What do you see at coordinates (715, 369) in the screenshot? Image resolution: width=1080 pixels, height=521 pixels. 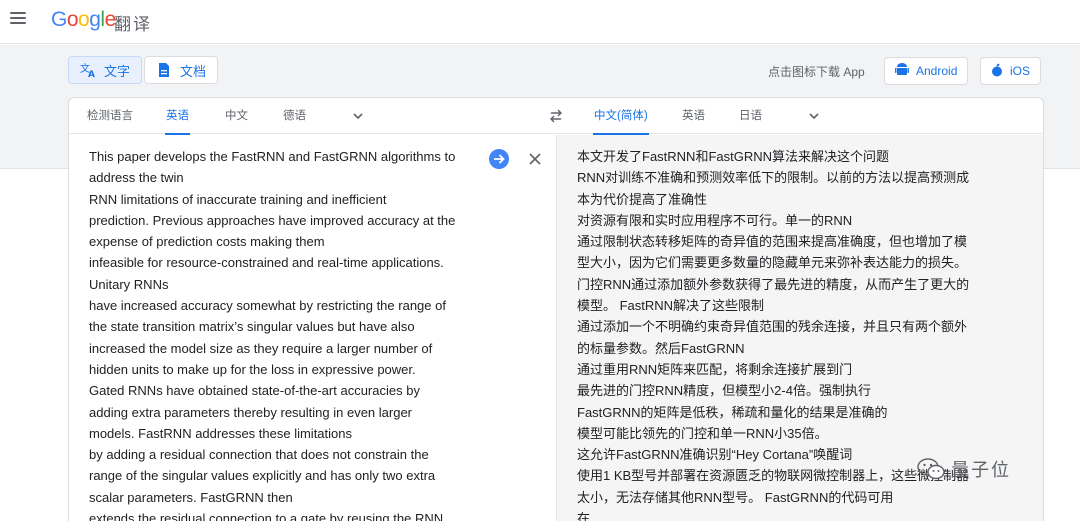 I see `translation-text-line: 通过重用RNN矩阵来匹配，将剩余连接扩展到门` at bounding box center [715, 369].